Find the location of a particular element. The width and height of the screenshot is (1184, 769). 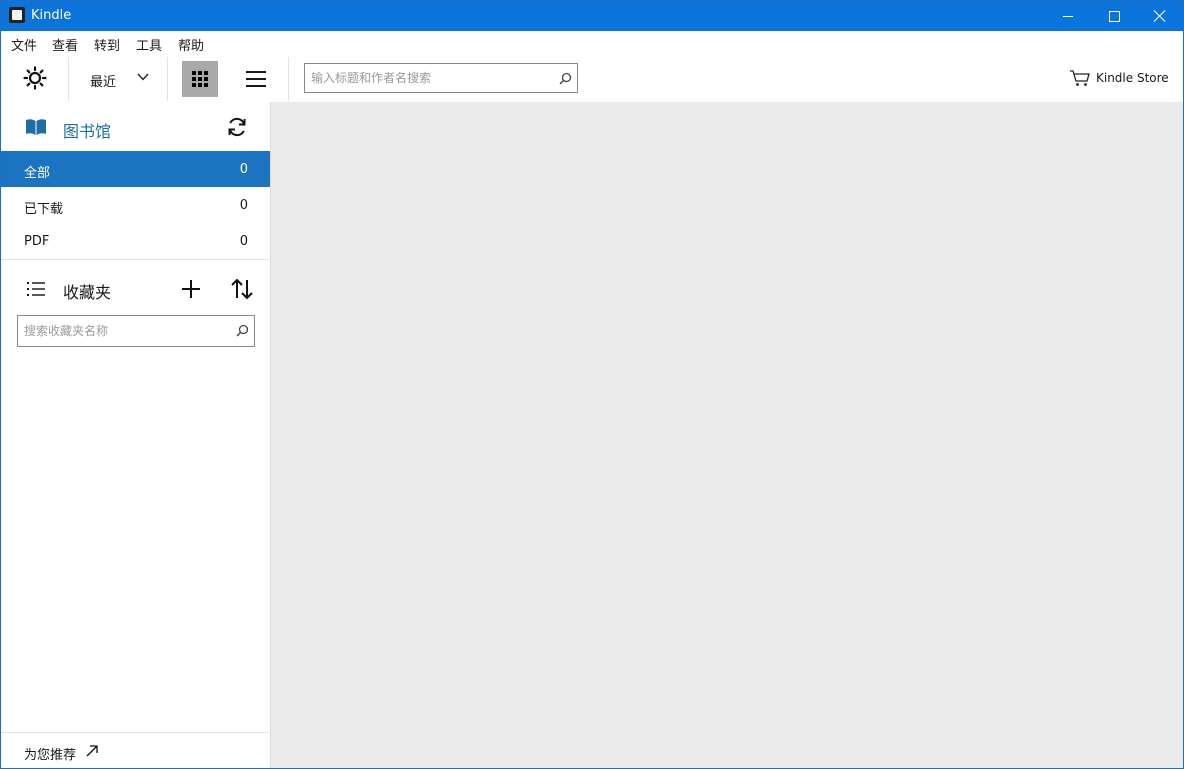

book-icon is located at coordinates (36, 127).